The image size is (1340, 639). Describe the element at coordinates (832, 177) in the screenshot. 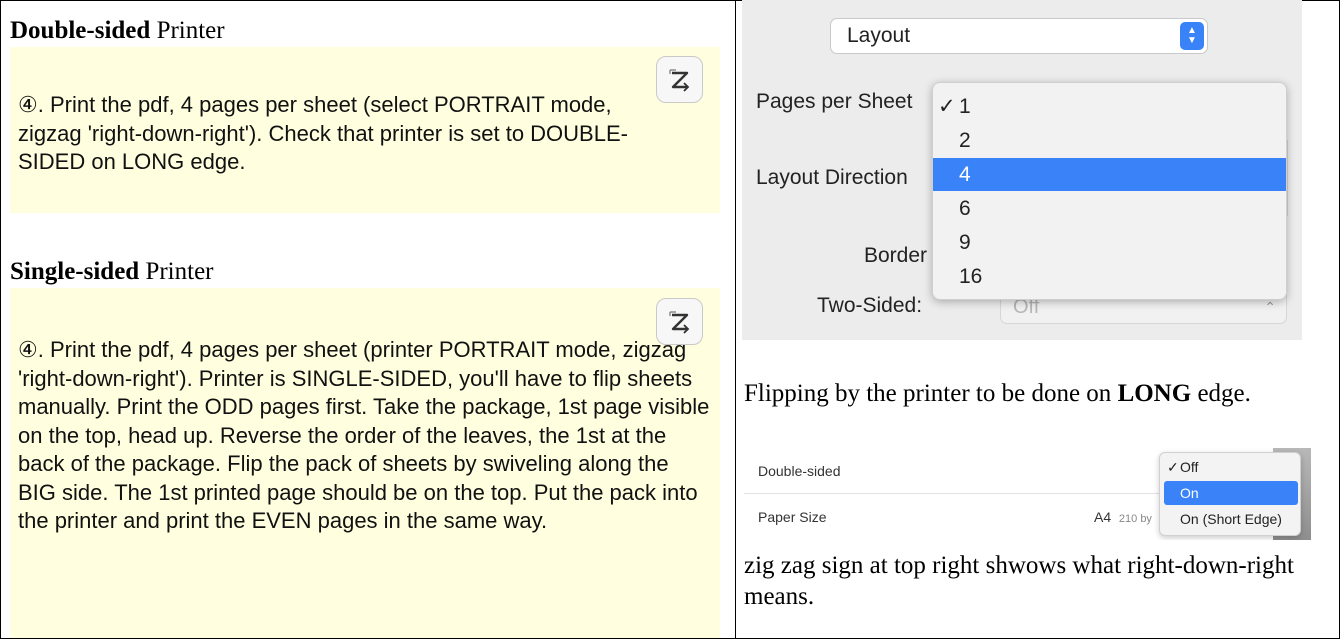

I see `layout-direction-label: Layout Direction` at that location.